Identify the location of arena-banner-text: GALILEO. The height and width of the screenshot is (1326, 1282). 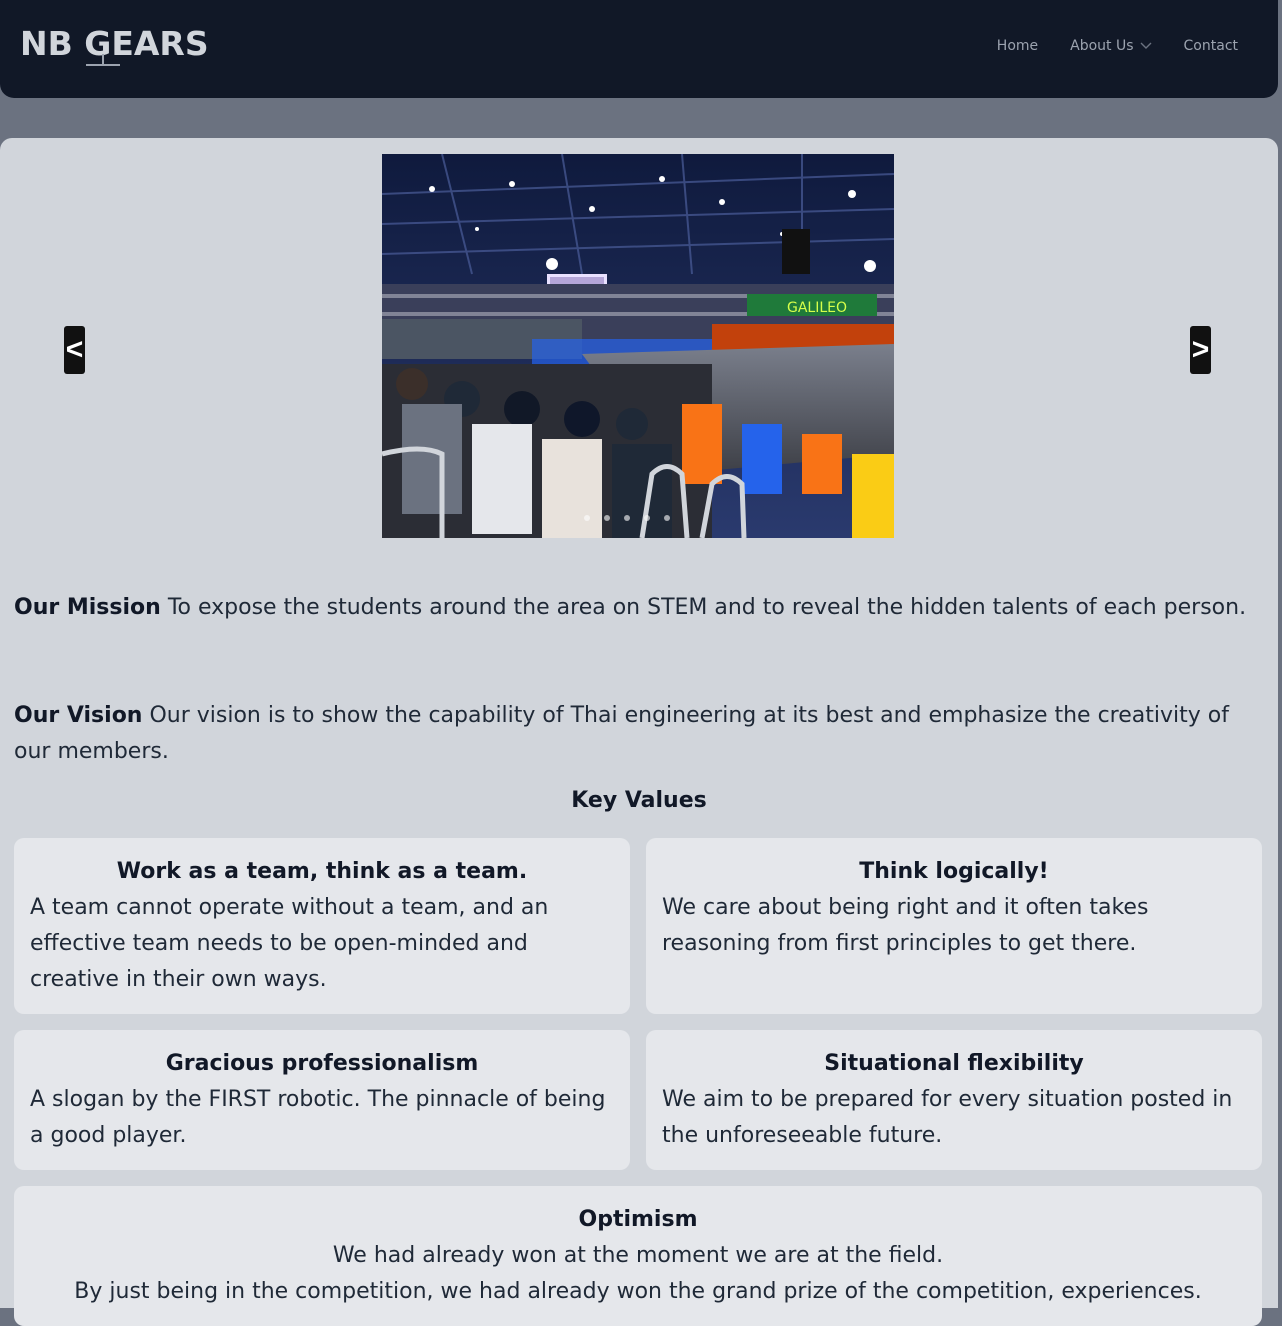
(817, 308).